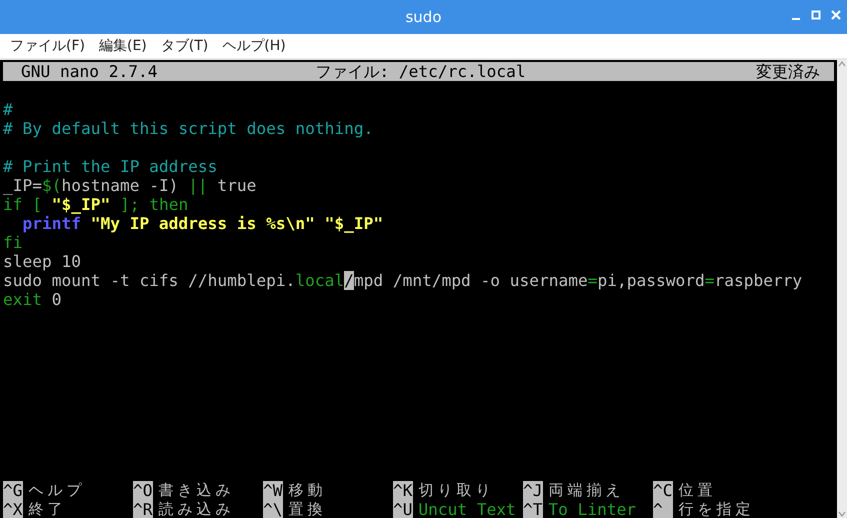 The height and width of the screenshot is (518, 847). Describe the element at coordinates (89, 71) in the screenshot. I see `nano-version: GNU nano 2.7.4` at that location.